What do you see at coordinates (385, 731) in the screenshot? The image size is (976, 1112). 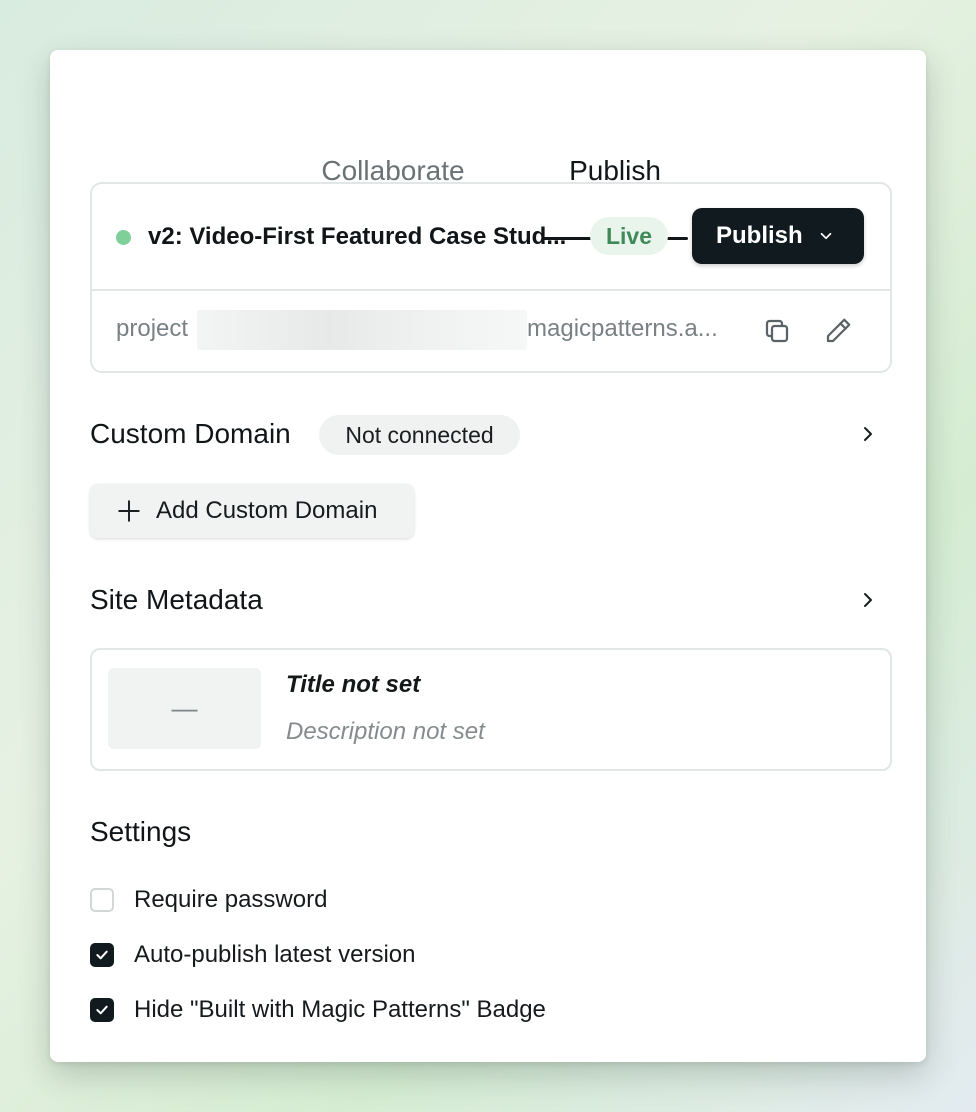 I see `metadata-description: Description not set` at bounding box center [385, 731].